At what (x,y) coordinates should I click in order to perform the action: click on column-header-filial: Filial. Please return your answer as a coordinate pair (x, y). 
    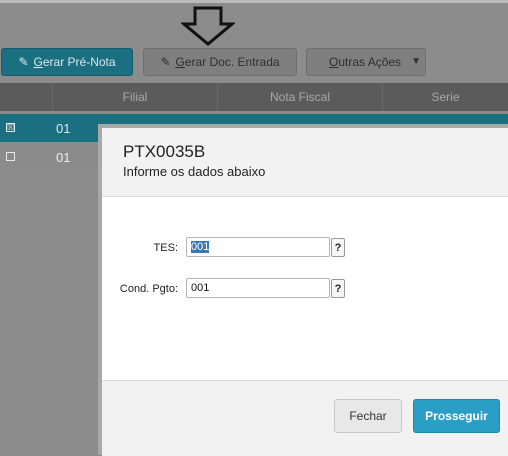
    Looking at the image, I should click on (134, 97).